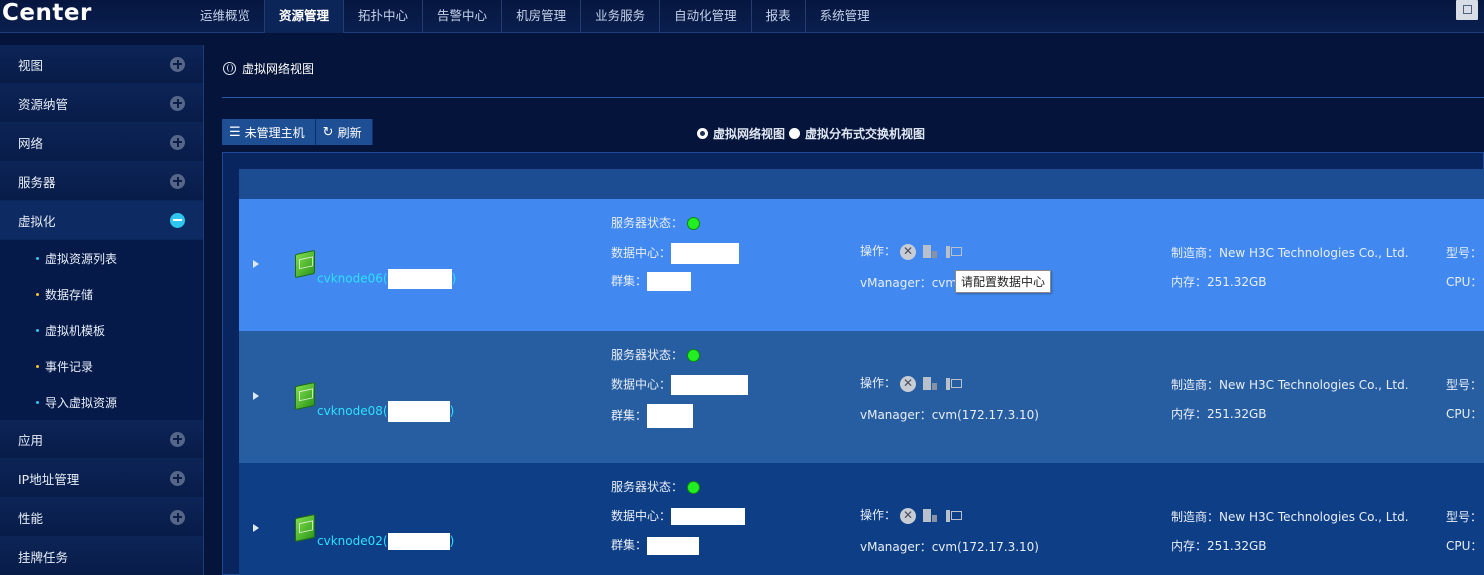 The image size is (1484, 575). I want to click on sidebar-subitem-import-virtual-resource: 导入虚拟资源, so click(101, 402).